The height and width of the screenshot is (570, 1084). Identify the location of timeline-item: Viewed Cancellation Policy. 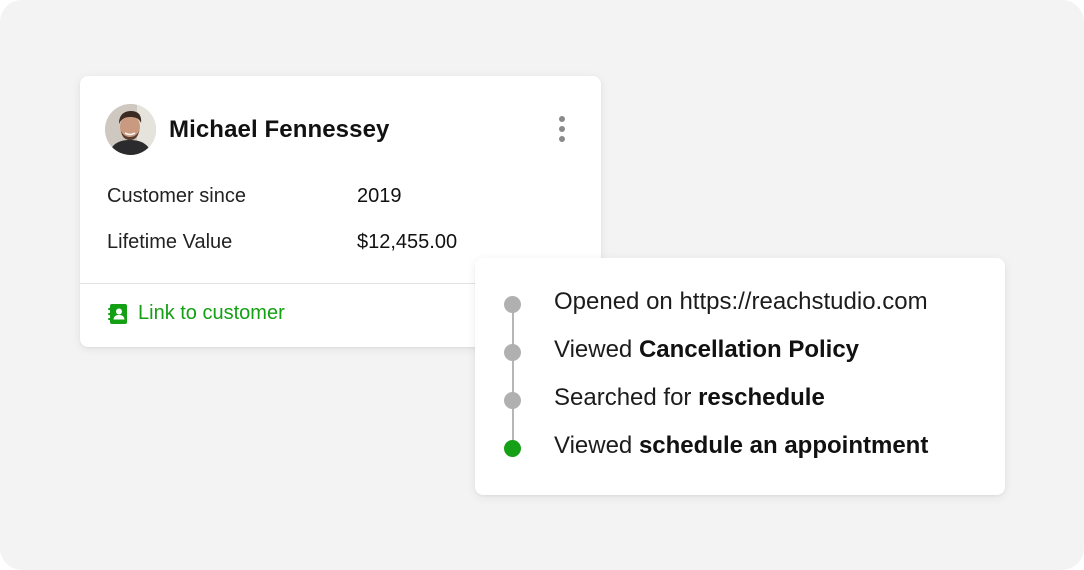
(740, 351).